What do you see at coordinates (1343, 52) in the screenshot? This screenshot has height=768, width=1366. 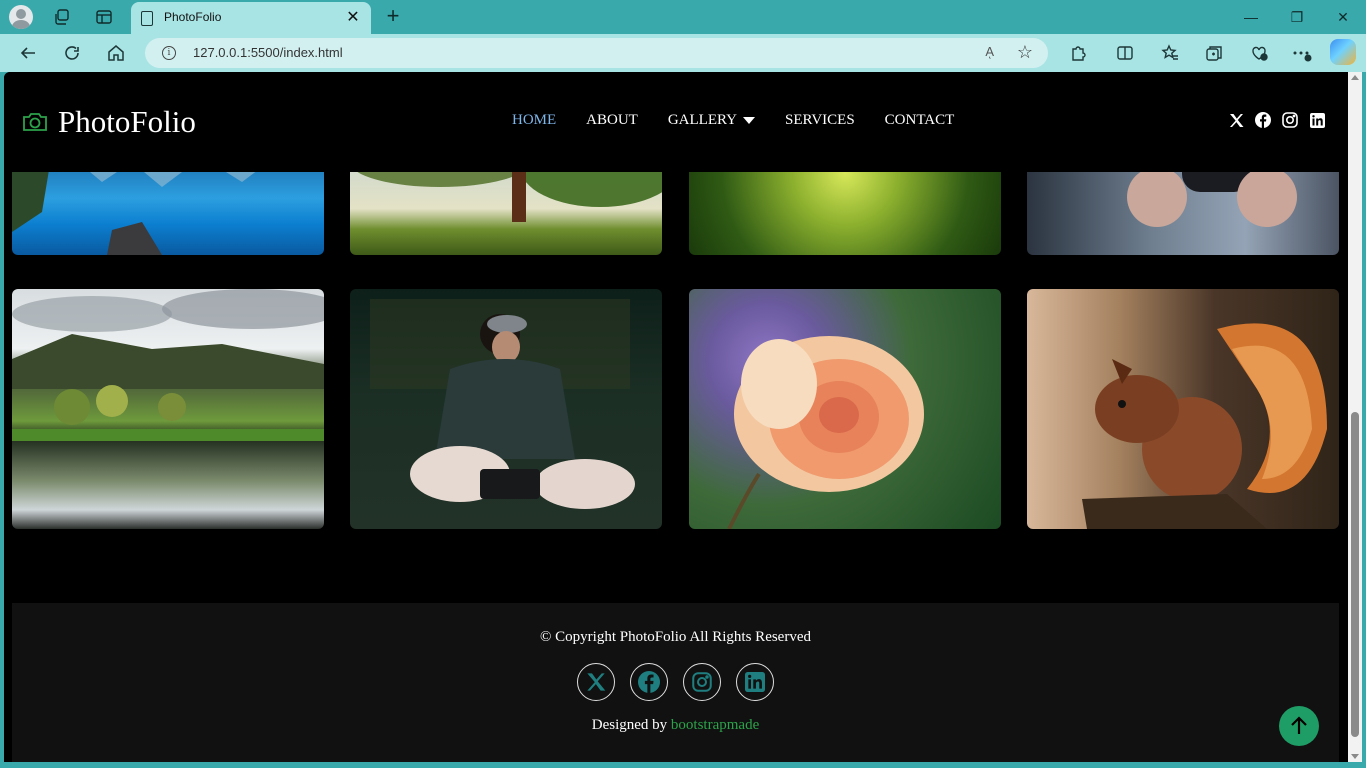 I see `copilot-icon` at bounding box center [1343, 52].